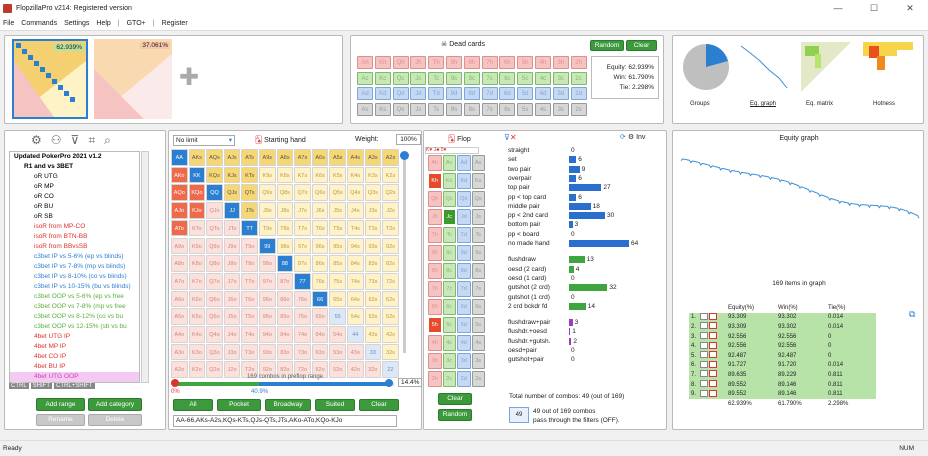  Describe the element at coordinates (435, 361) in the screenshot. I see `flop-card: 3h` at that location.